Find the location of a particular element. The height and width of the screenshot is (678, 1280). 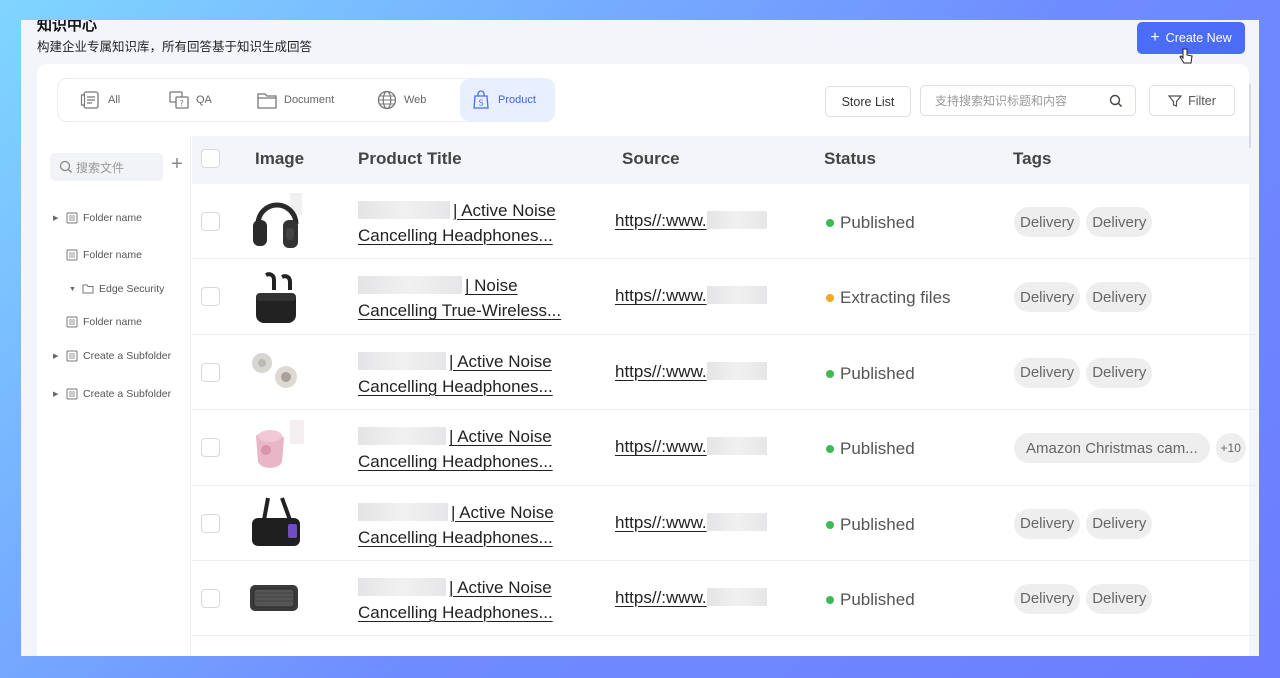

select-all-checkbox is located at coordinates (210, 158).